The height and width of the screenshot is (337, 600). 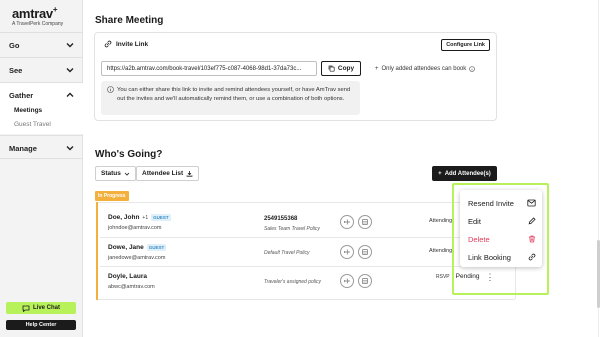 I want to click on rsvp-label: RSVP, so click(x=443, y=276).